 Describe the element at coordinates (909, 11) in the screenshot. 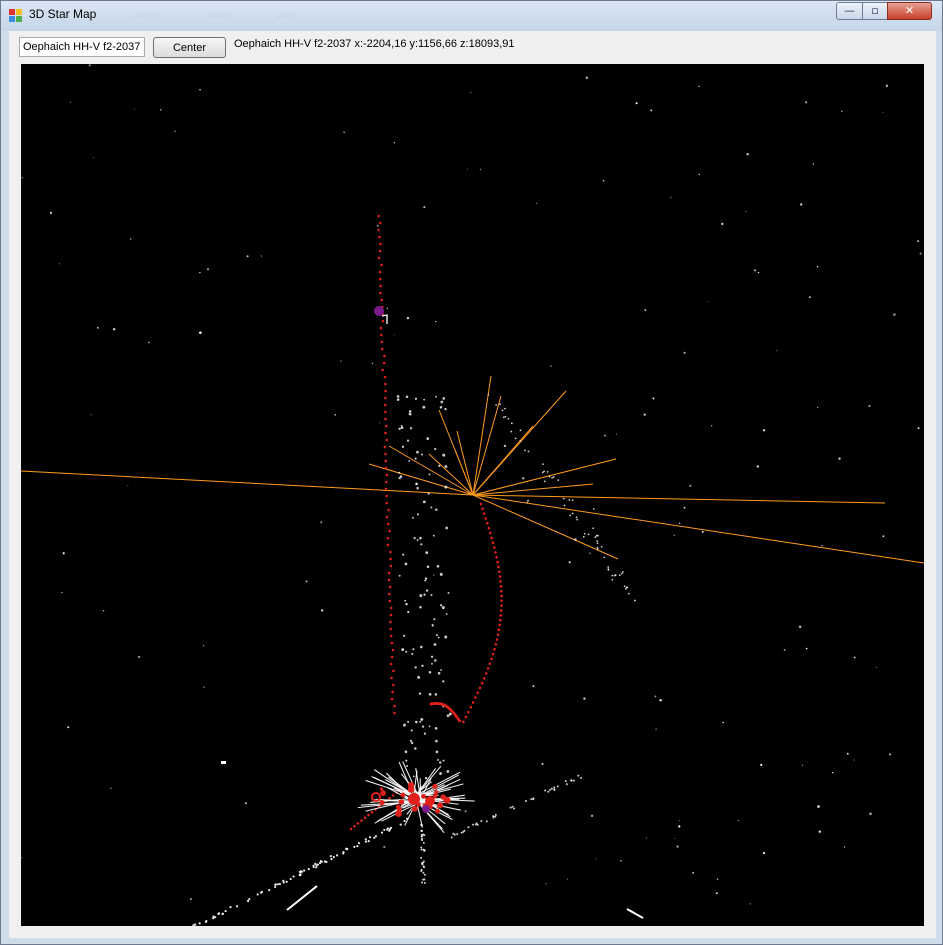

I see `close-button: ✕` at that location.